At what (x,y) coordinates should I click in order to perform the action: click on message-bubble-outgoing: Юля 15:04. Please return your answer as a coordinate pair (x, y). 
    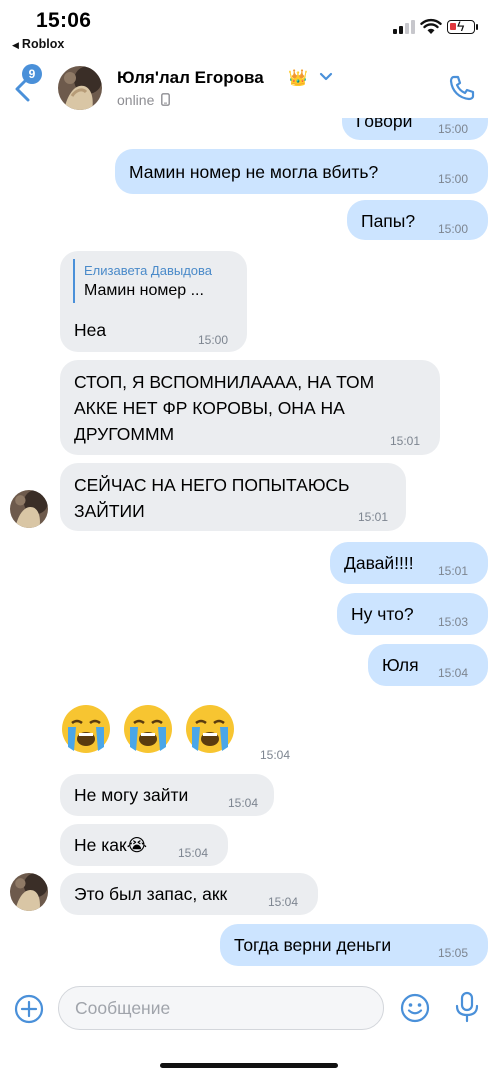
    Looking at the image, I should click on (428, 665).